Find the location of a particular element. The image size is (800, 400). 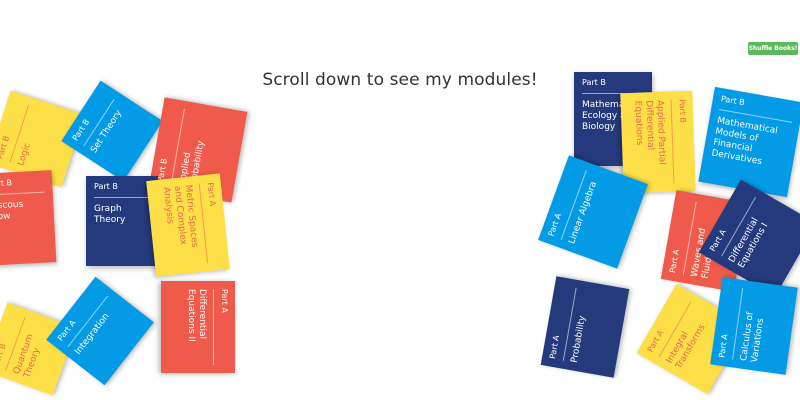

book-title: Viscous Flow is located at coordinates (12, 211).